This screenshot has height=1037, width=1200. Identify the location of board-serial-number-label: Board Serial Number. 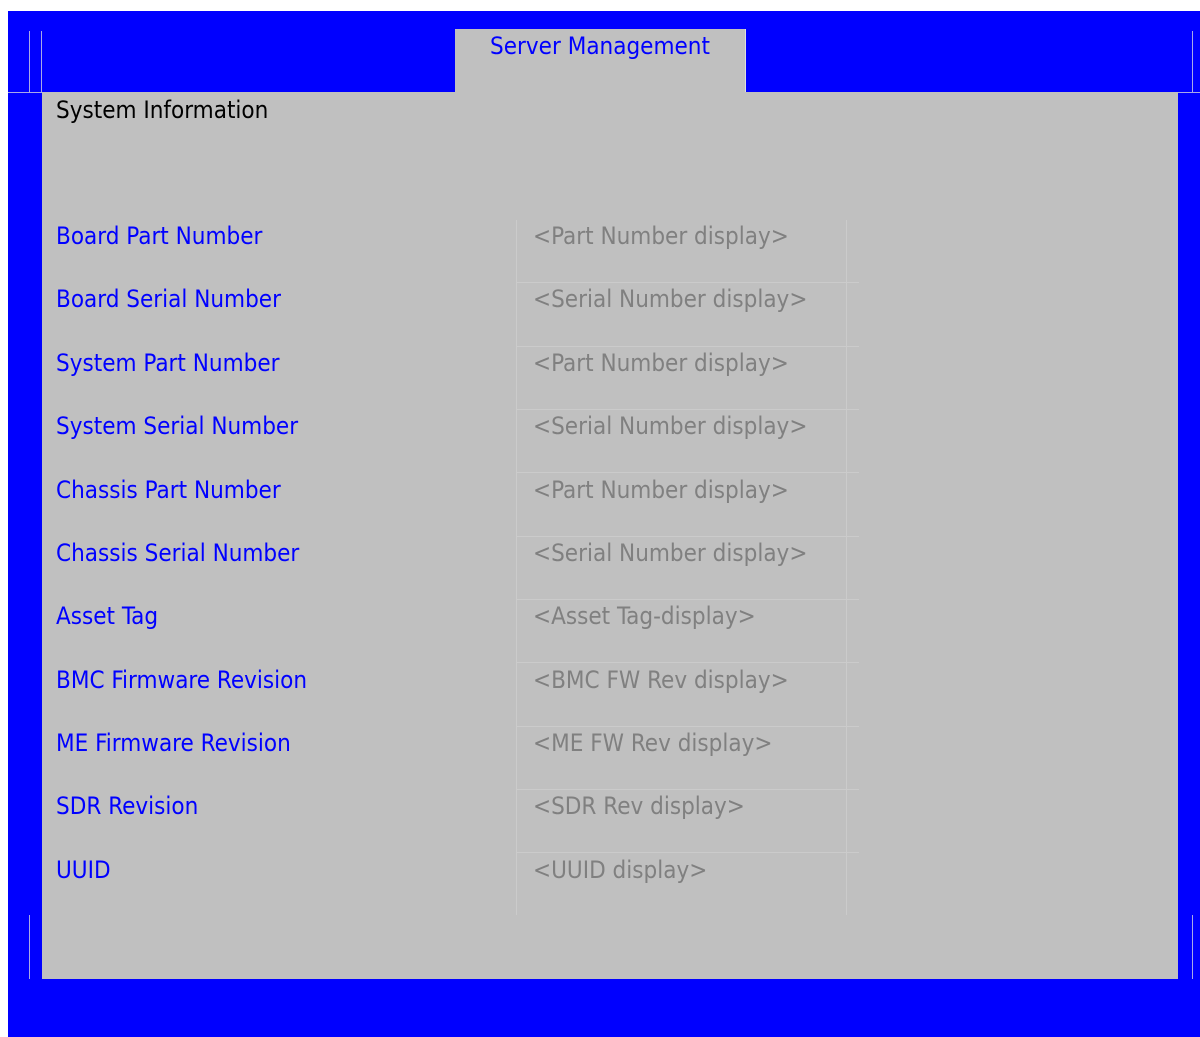
(168, 299).